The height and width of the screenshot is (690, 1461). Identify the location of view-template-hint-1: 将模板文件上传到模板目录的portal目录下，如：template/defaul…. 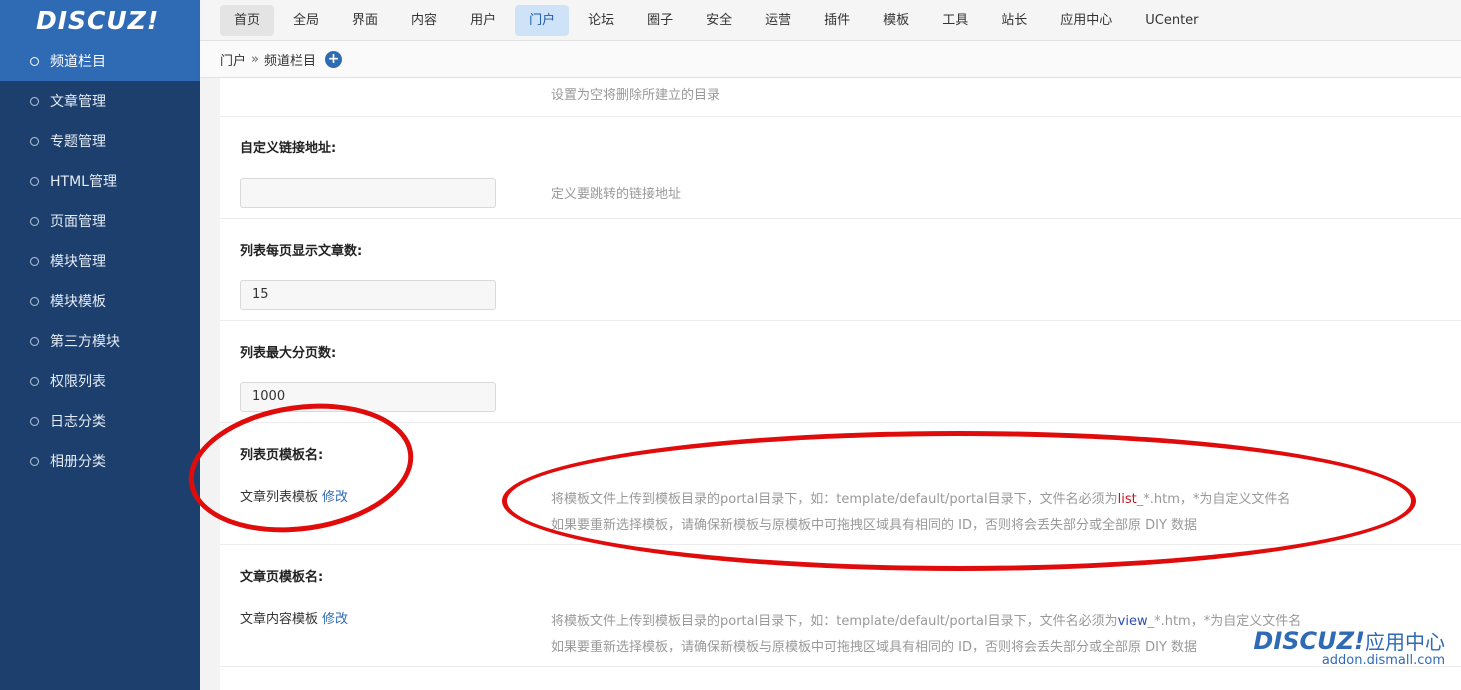
(926, 619).